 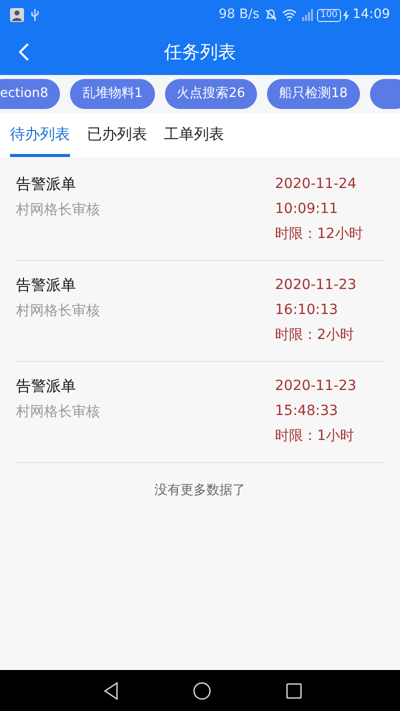 What do you see at coordinates (35, 15) in the screenshot?
I see `usb-icon` at bounding box center [35, 15].